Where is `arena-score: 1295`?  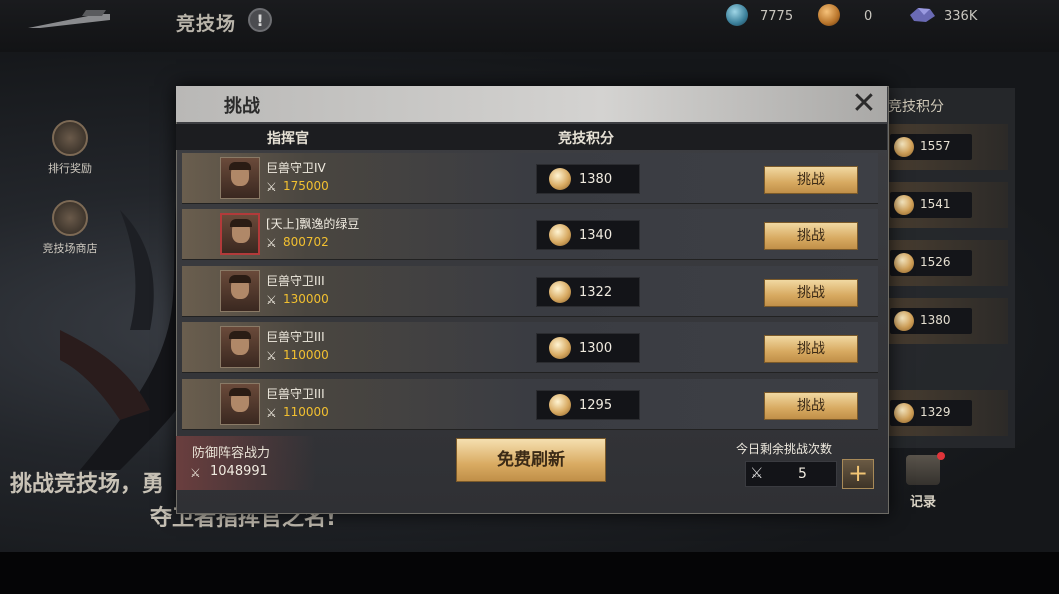 arena-score: 1295 is located at coordinates (596, 405).